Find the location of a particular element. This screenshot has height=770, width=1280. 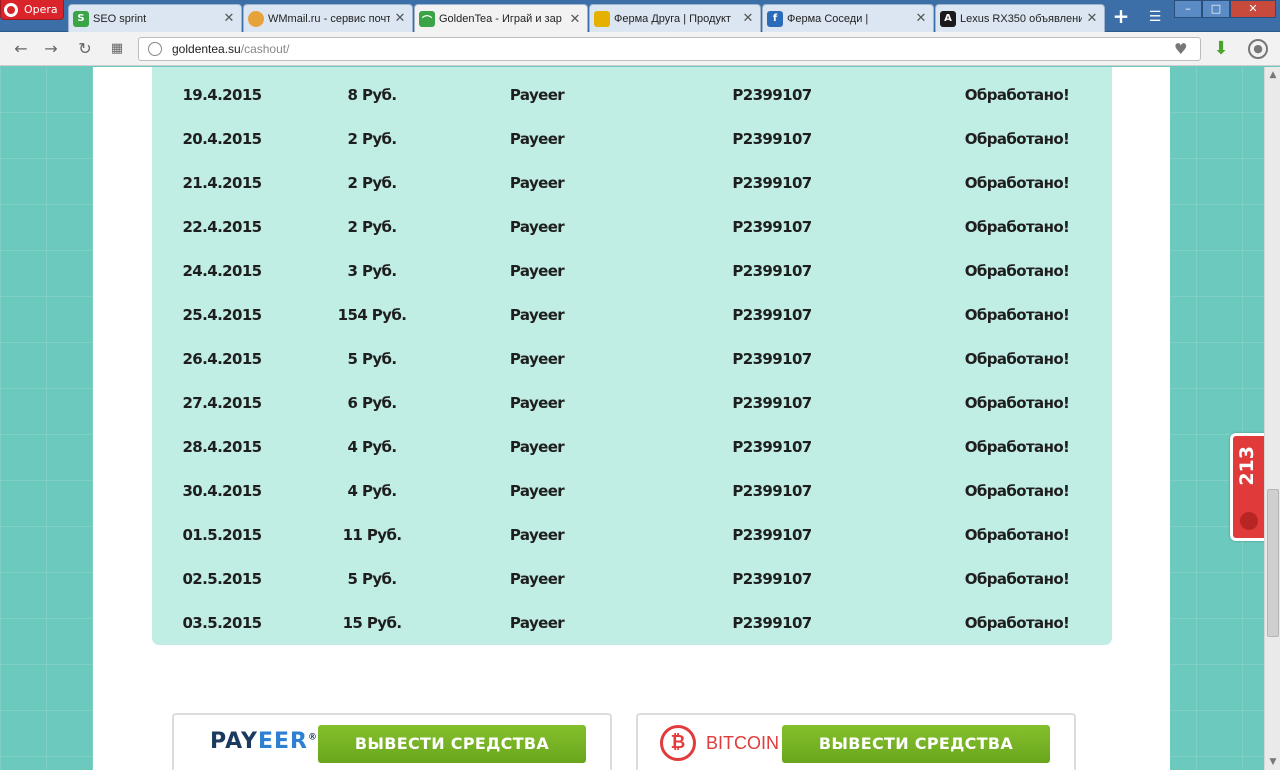

download-icon: ⬇ is located at coordinates (1221, 49).